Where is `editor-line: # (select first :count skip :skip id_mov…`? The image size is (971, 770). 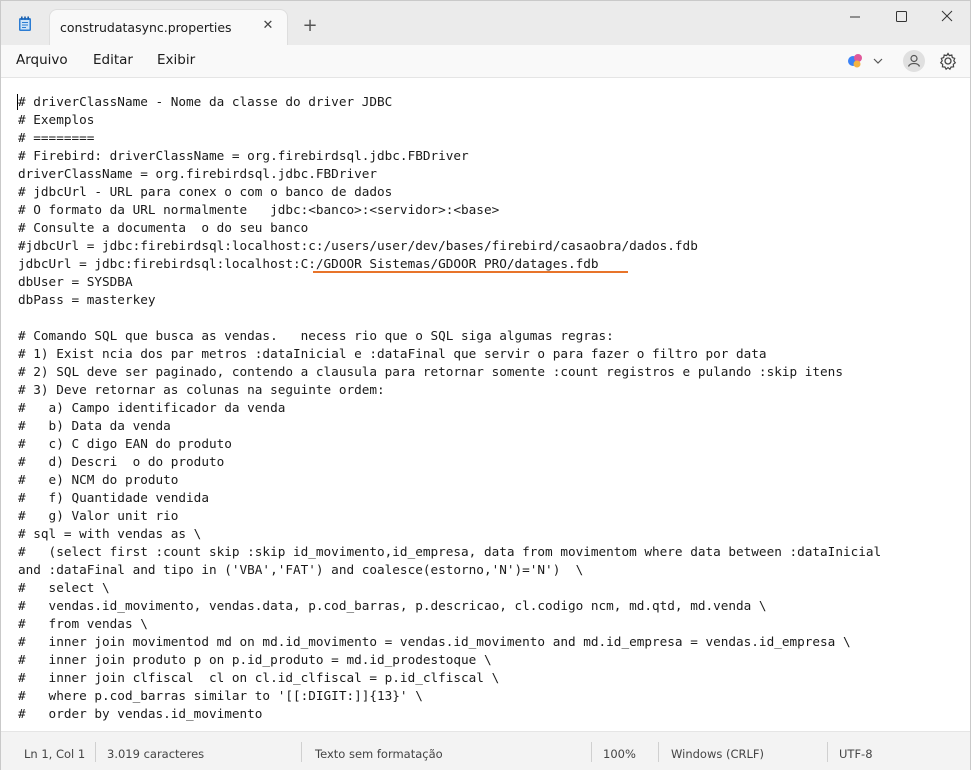 editor-line: # (select first :count skip :skip id_mov… is located at coordinates (450, 551).